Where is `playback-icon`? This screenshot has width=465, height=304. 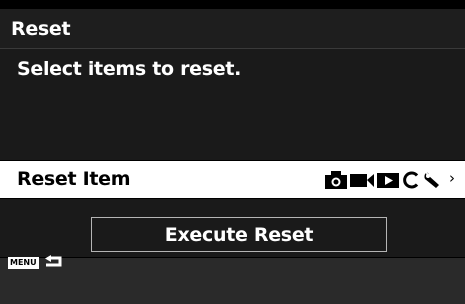
playback-icon is located at coordinates (388, 180).